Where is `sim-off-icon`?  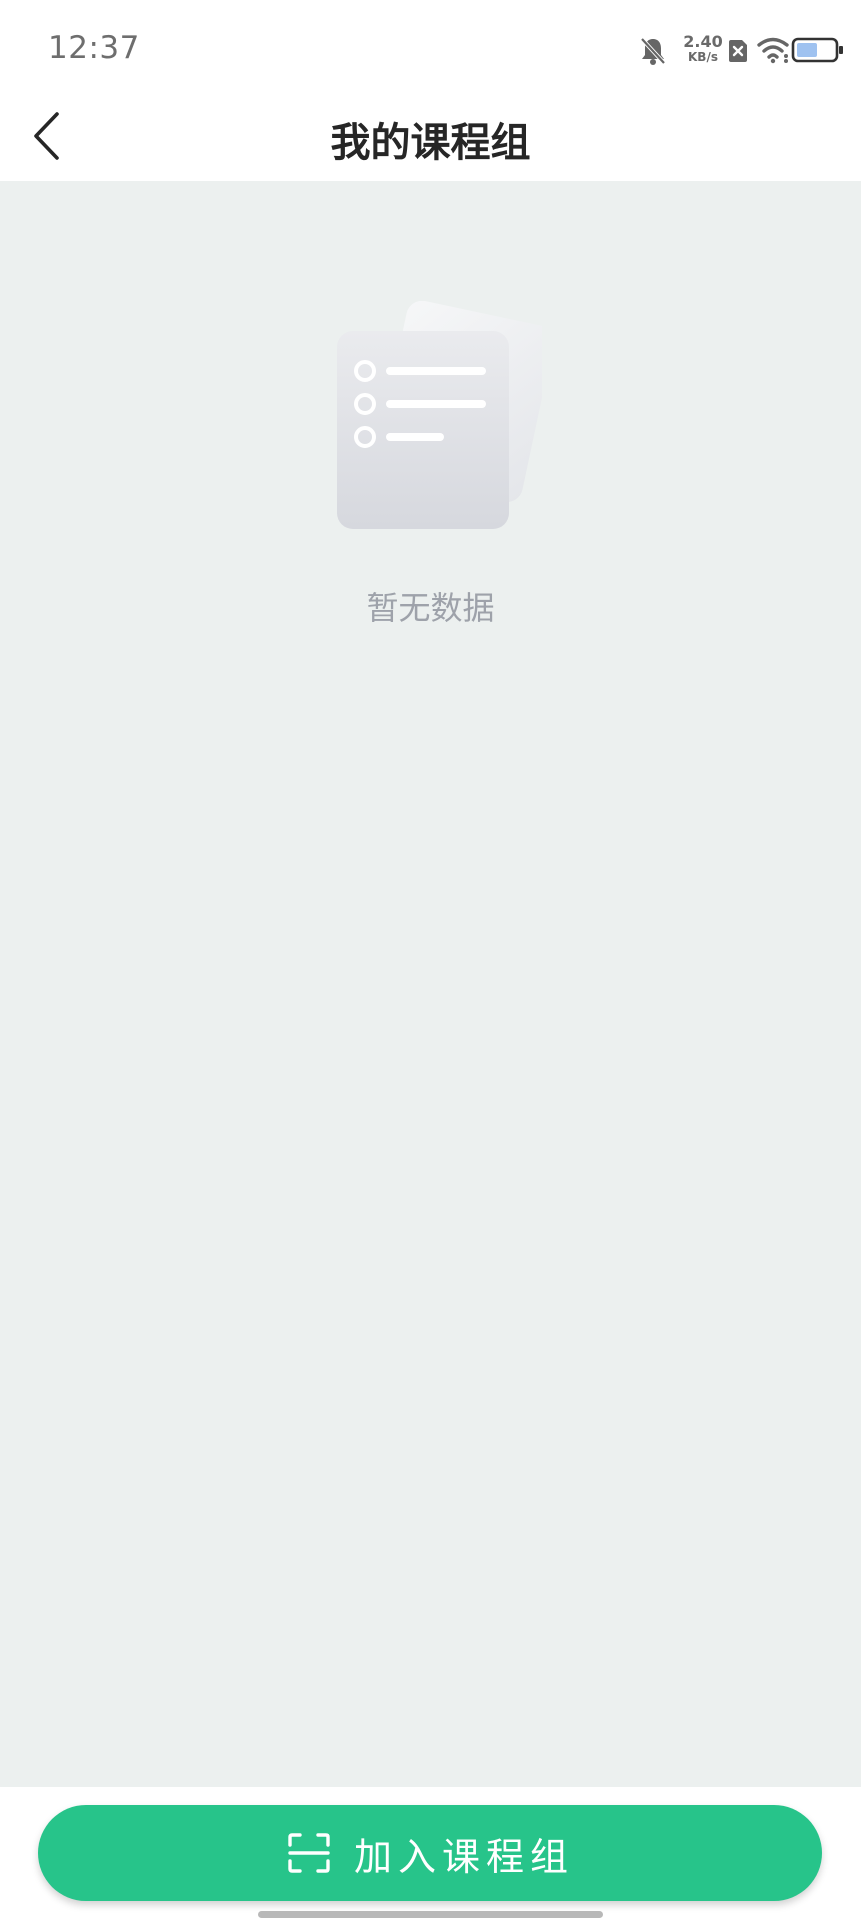
sim-off-icon is located at coordinates (738, 51).